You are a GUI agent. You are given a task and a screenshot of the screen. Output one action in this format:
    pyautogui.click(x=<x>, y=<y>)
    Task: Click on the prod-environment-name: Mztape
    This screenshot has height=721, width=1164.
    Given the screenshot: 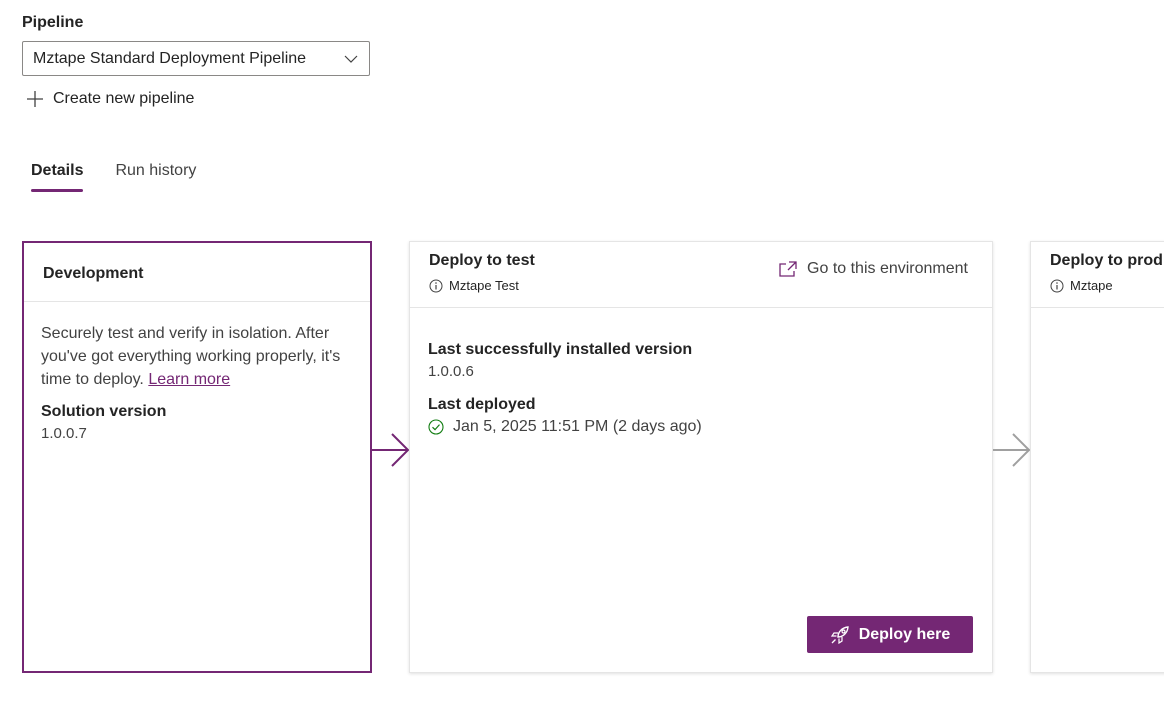 What is the action you would take?
    pyautogui.click(x=1091, y=285)
    